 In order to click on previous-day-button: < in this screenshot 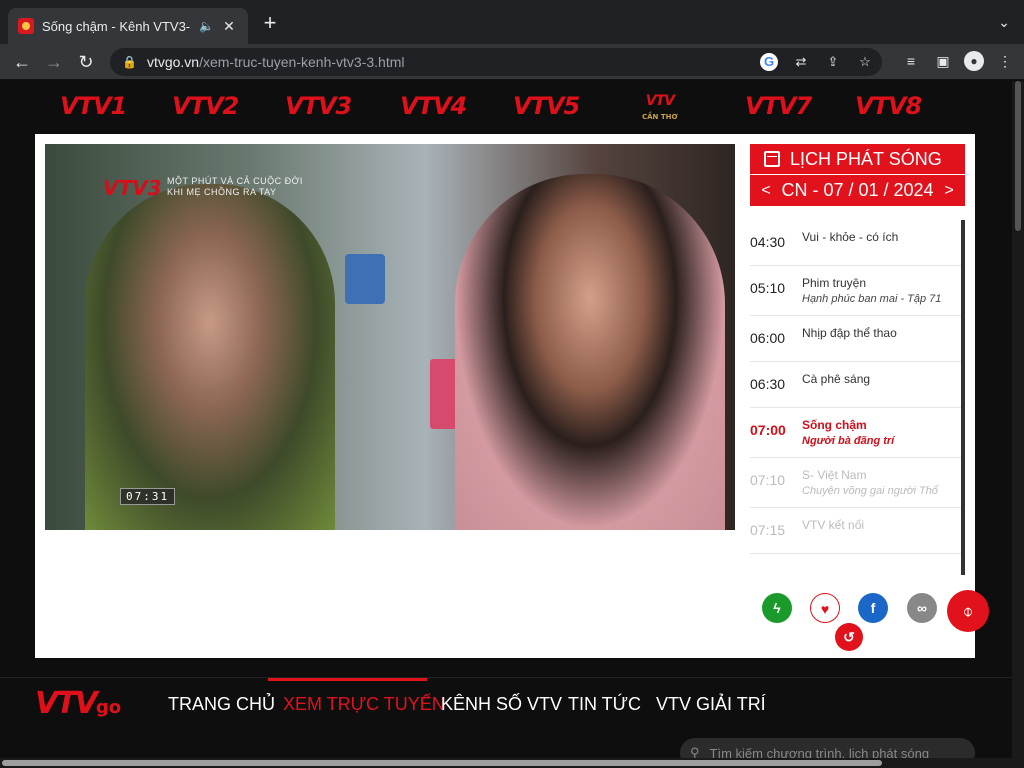, I will do `click(766, 191)`.